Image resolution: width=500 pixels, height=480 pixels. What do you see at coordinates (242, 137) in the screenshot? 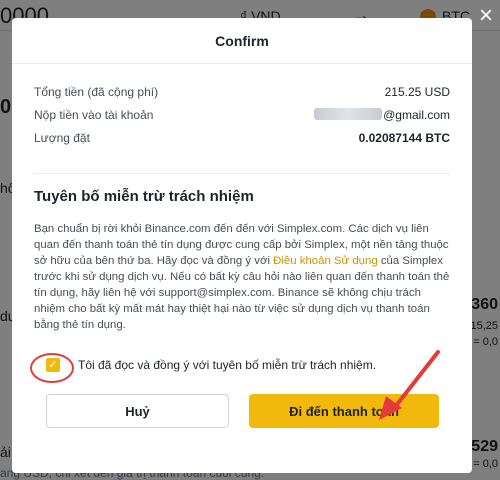
I see `summary-row-amount: Lượng đặt 0.02087144 BTC` at bounding box center [242, 137].